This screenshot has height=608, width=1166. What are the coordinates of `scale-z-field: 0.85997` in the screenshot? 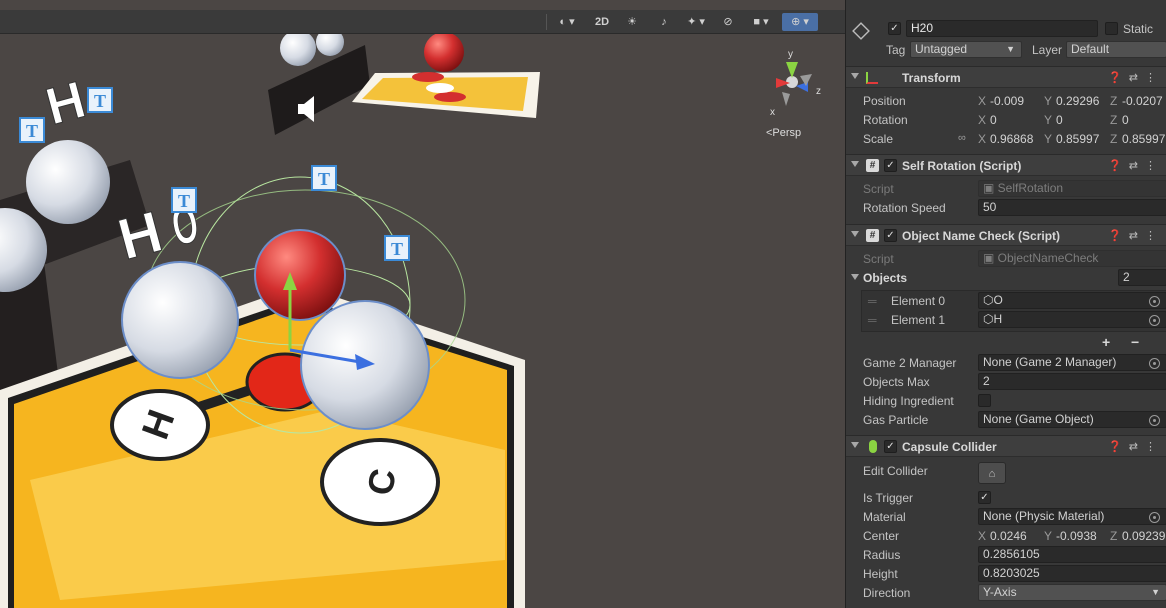 It's located at (1144, 139).